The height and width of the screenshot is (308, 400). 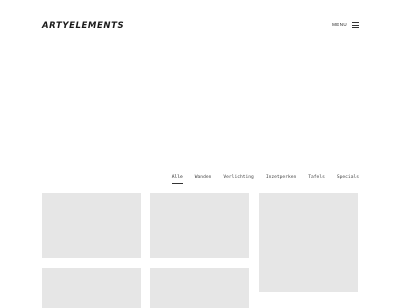 I want to click on filter-wanden: Wanden, so click(x=203, y=179).